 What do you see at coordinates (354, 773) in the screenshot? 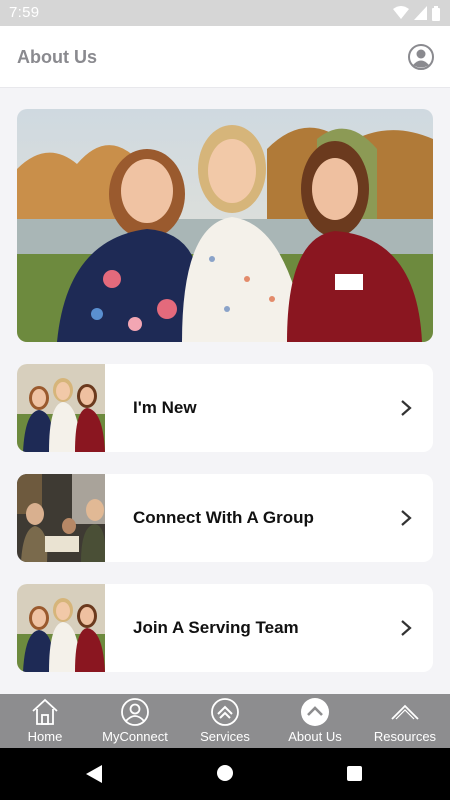
I see `recent-apps-icon` at bounding box center [354, 773].